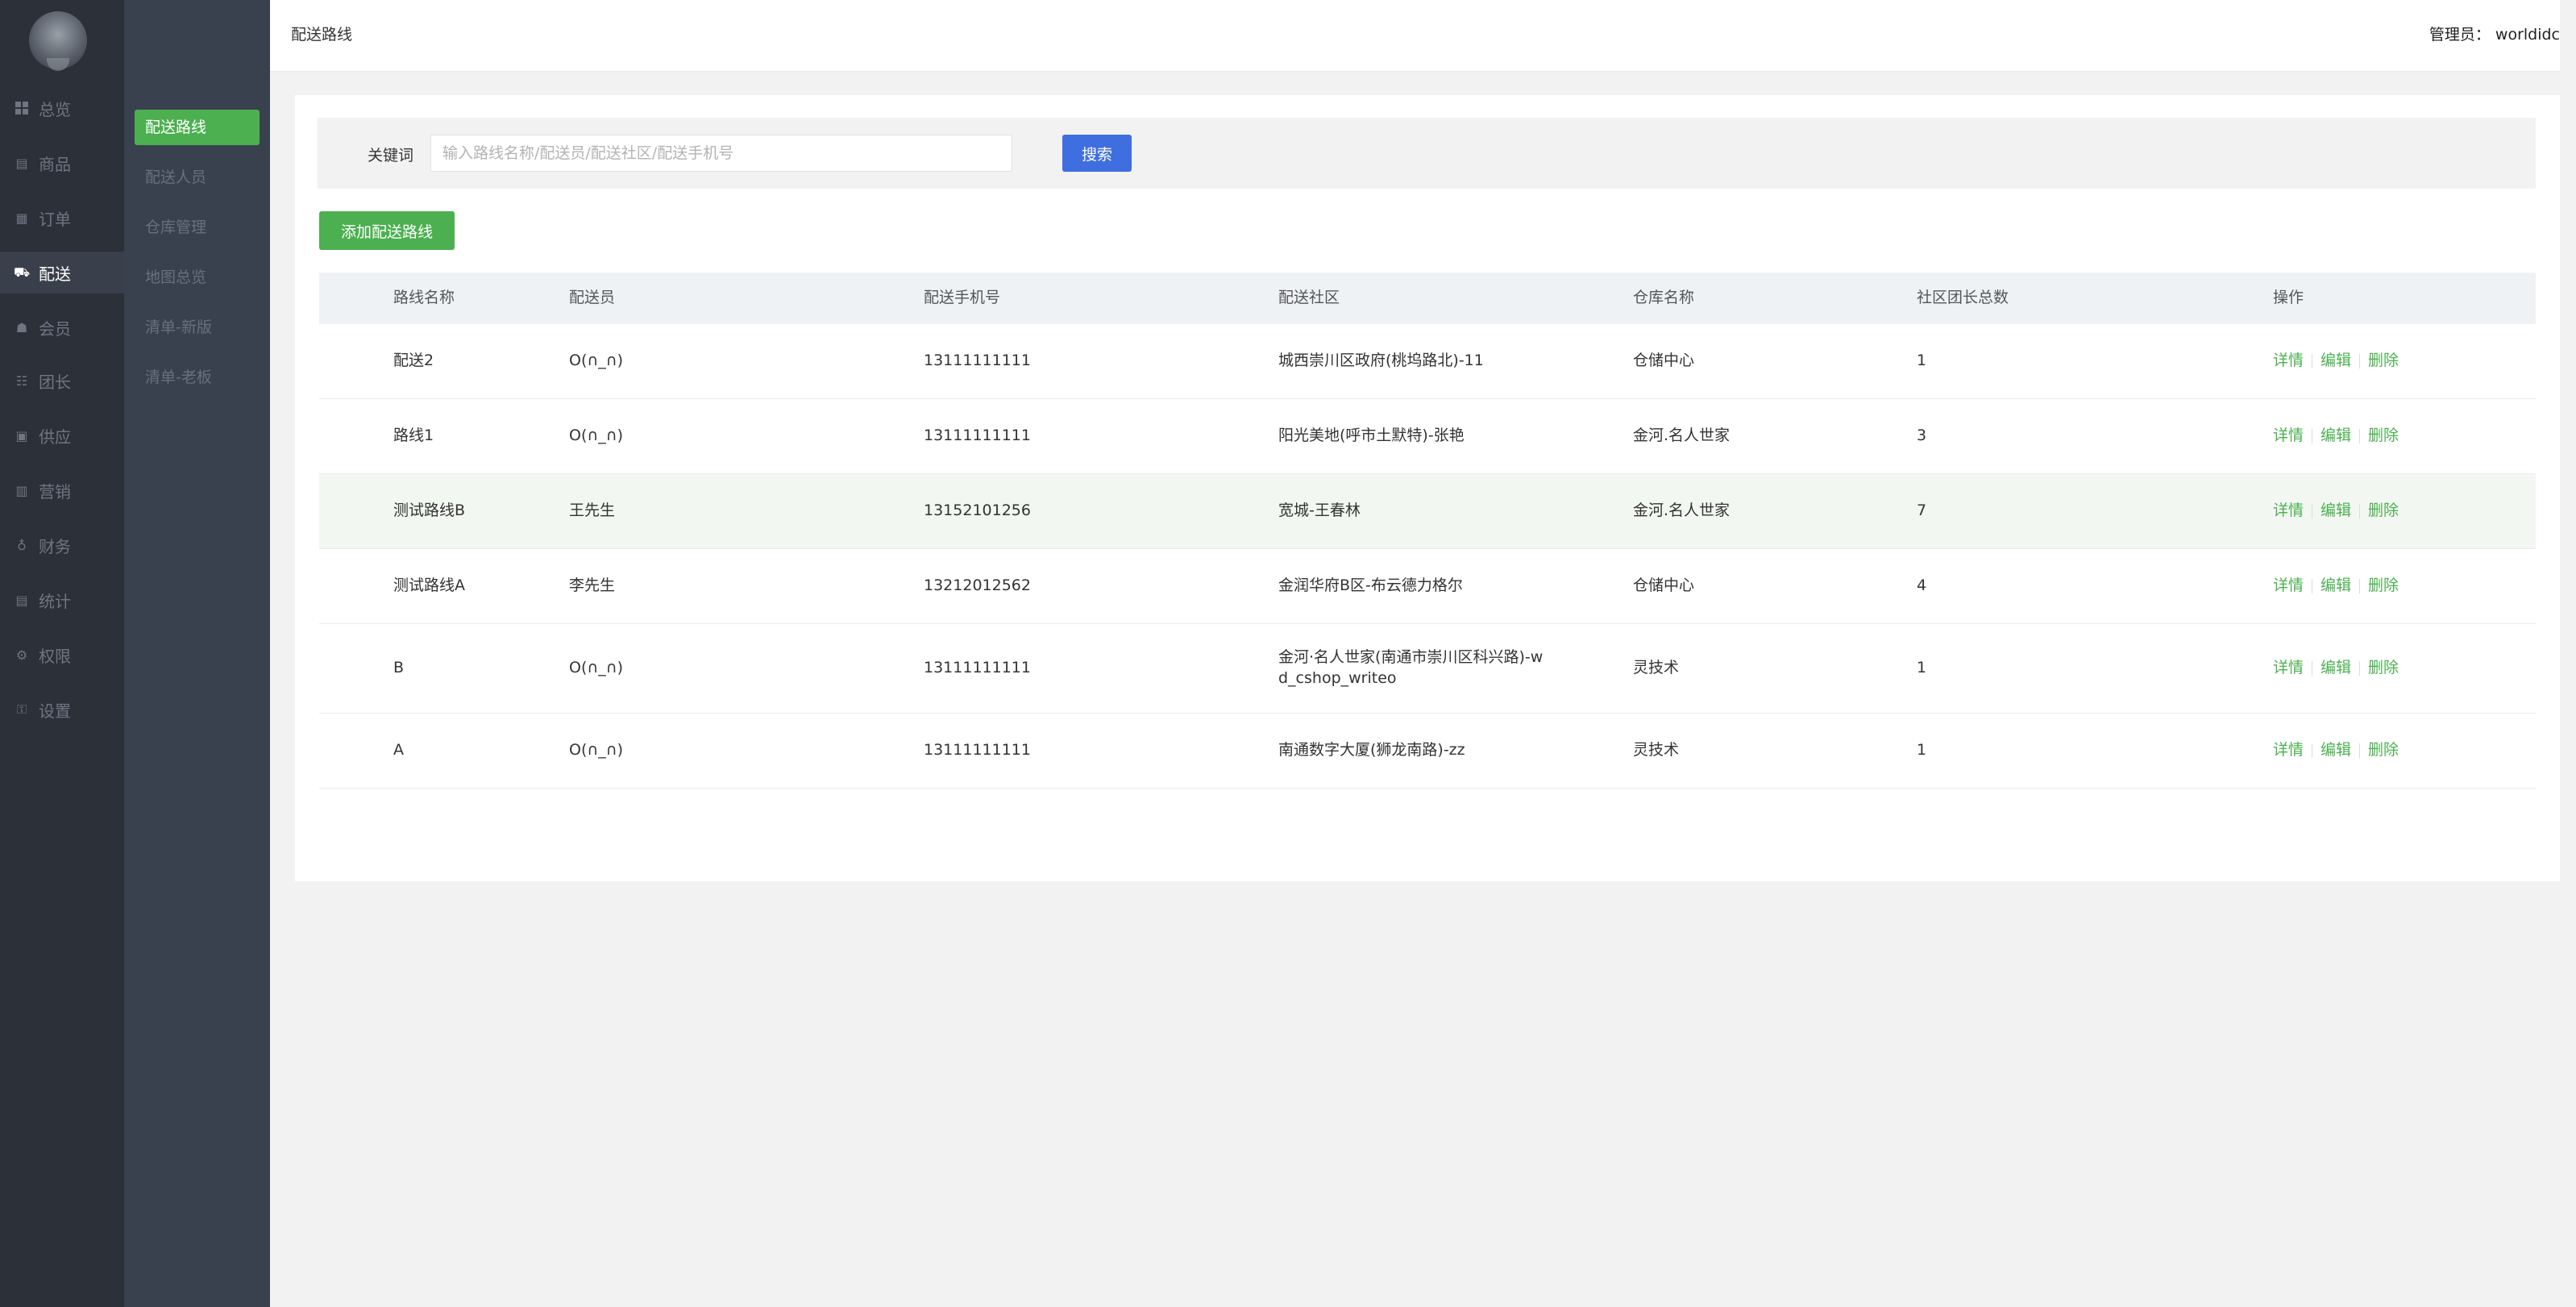  What do you see at coordinates (1427, 153) in the screenshot?
I see `search-bar: 关键词 搜索` at bounding box center [1427, 153].